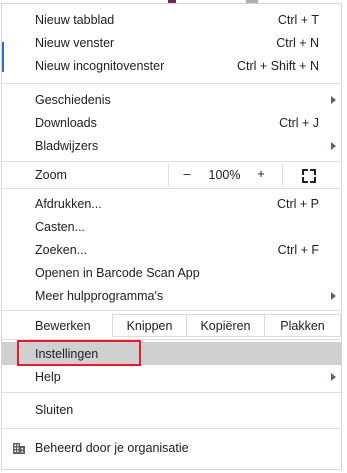  I want to click on menu-item-print: Afdrukken... Ctrl + P, so click(171, 203).